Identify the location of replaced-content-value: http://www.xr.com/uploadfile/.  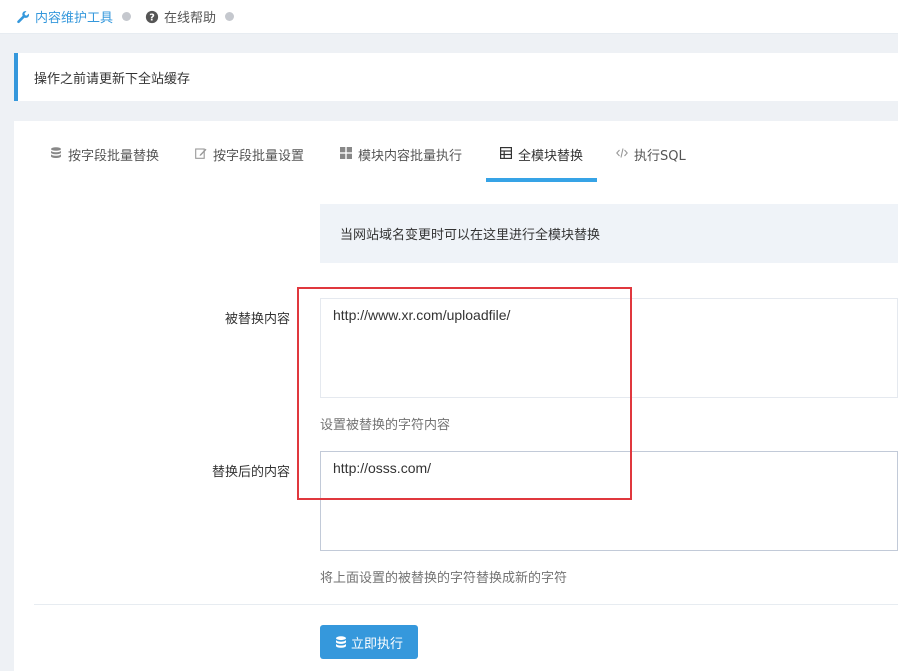
(422, 315).